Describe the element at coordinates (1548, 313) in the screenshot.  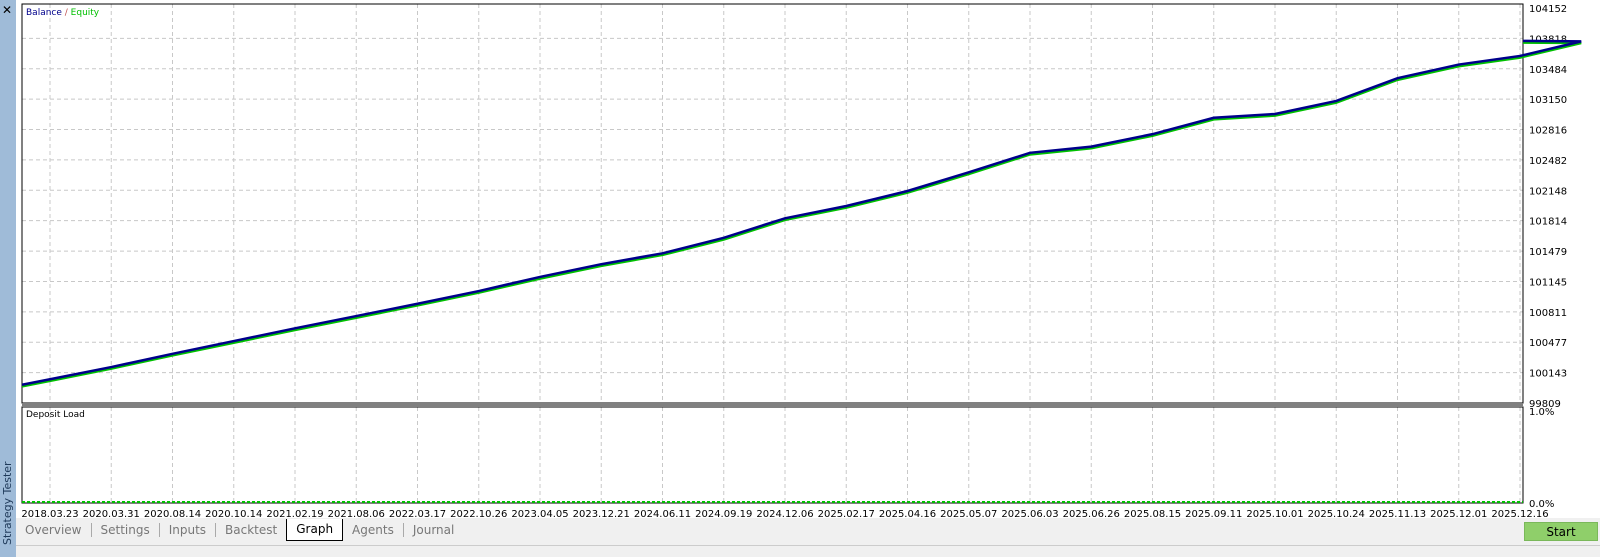
I see `y-tick-label: 100811` at that location.